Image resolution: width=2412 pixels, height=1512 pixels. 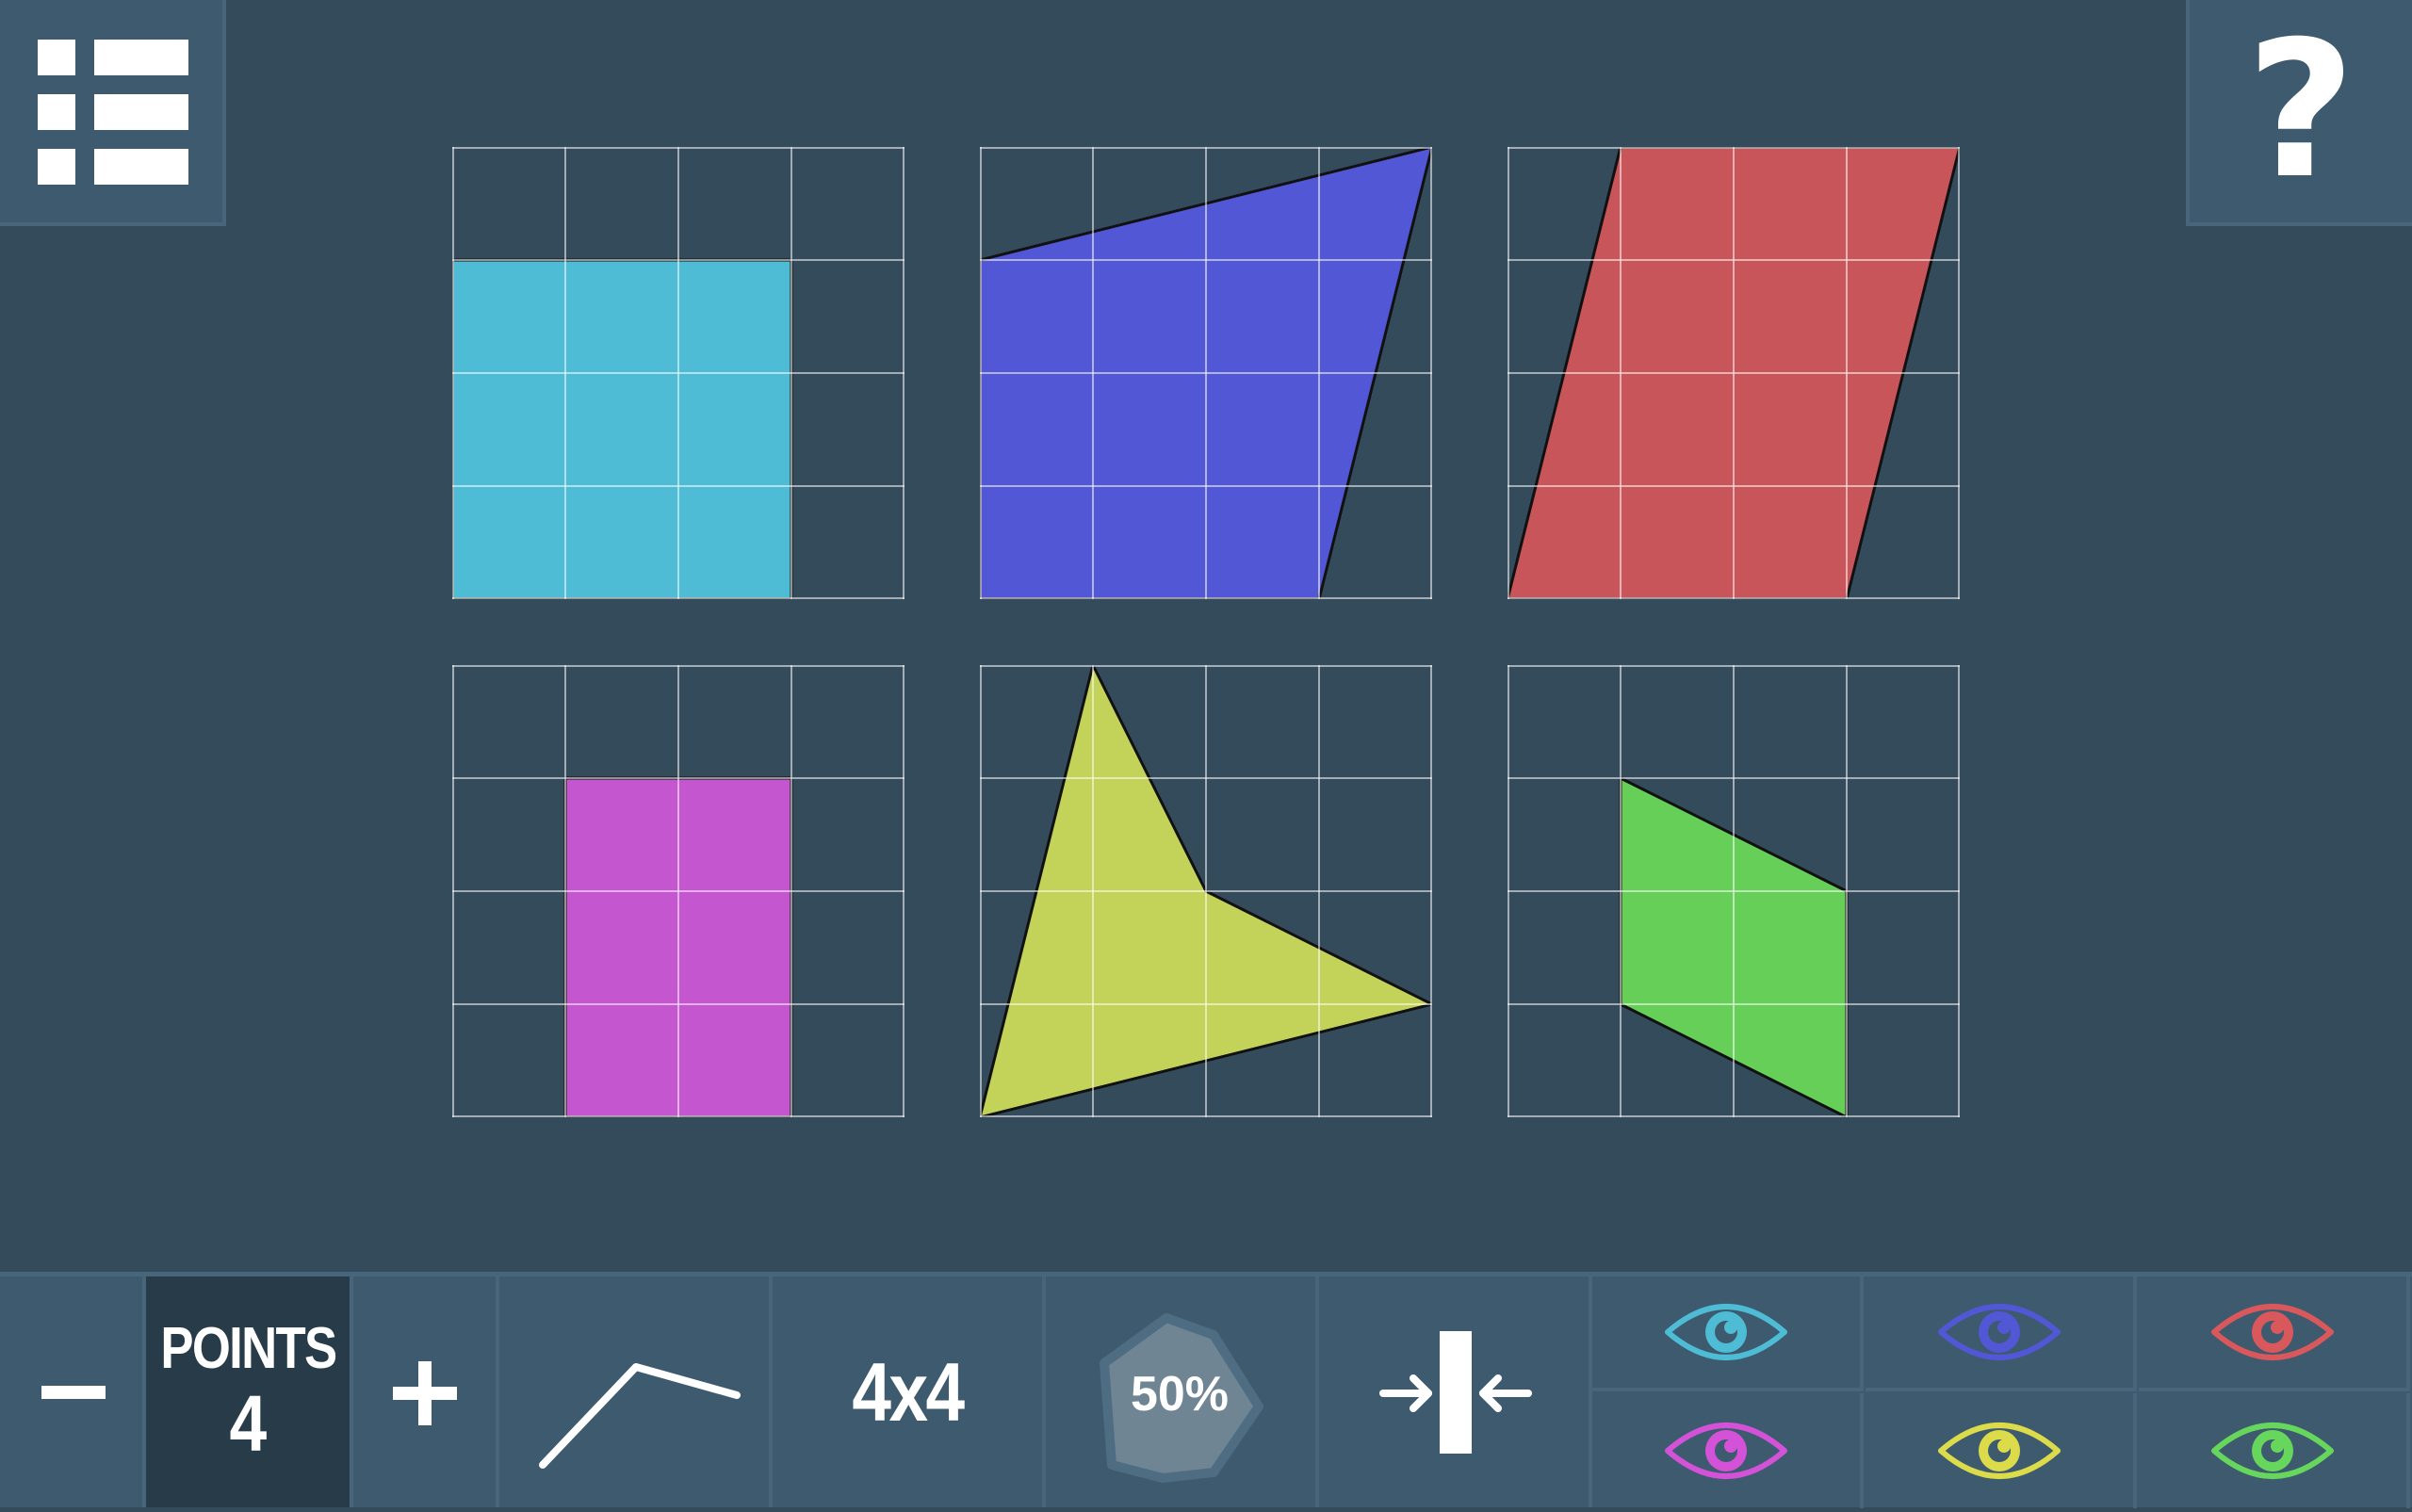 I want to click on visibility-toggle-magenta, so click(x=1728, y=1450).